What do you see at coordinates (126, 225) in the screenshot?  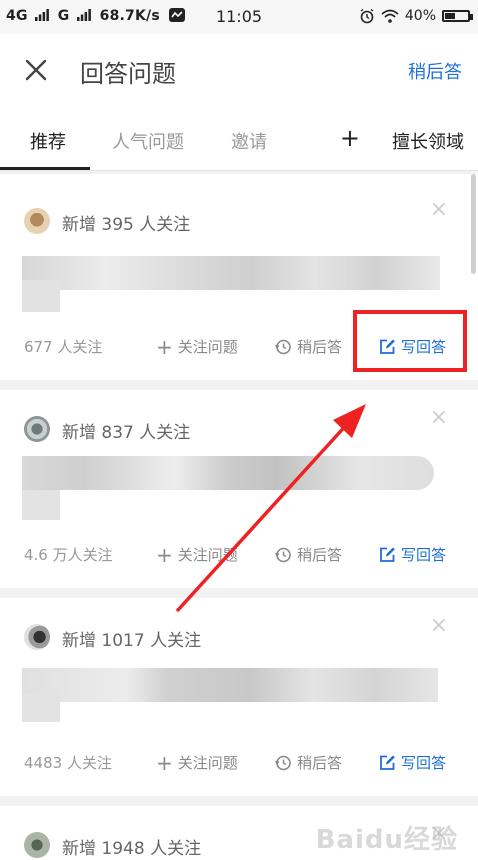 I see `question-headline: 新增 395 人关注` at bounding box center [126, 225].